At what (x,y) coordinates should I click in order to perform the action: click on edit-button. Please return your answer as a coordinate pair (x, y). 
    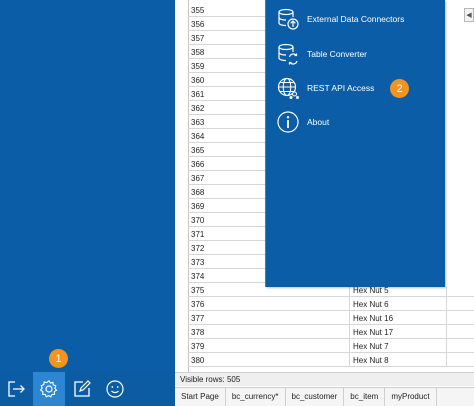
    Looking at the image, I should click on (82, 389).